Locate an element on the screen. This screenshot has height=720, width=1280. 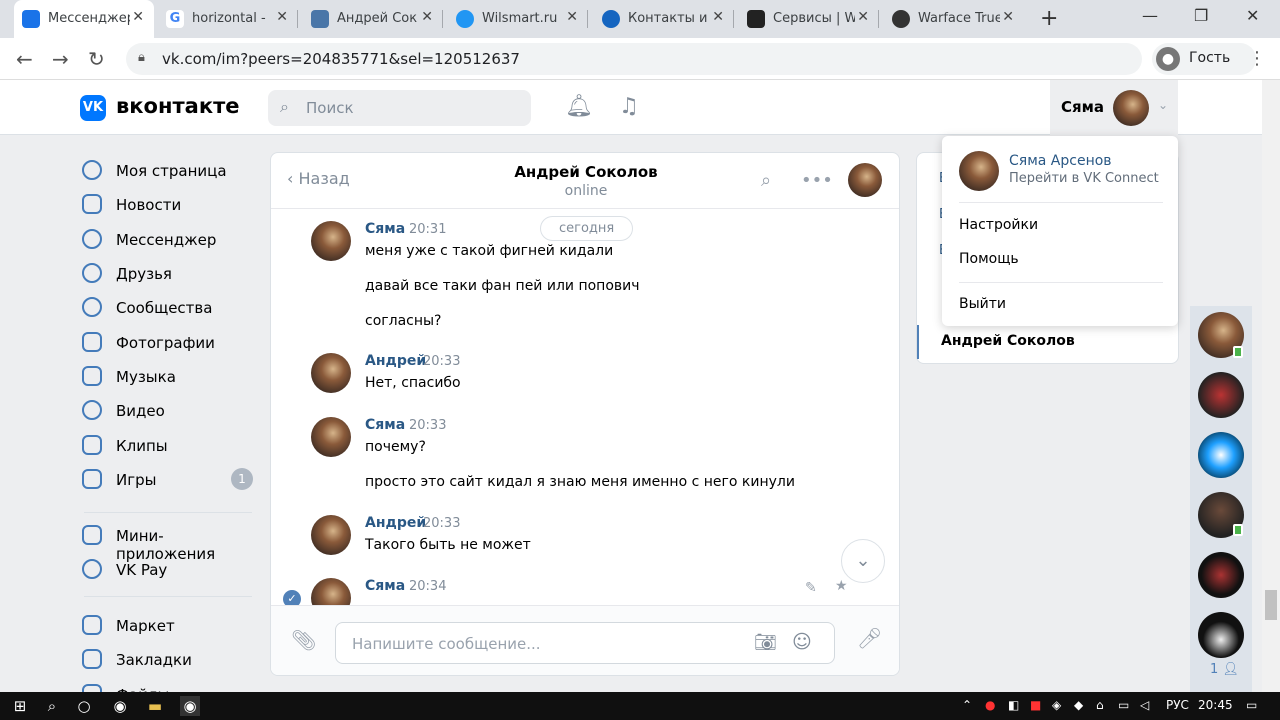
menu-item-help: Помощь is located at coordinates (989, 259).